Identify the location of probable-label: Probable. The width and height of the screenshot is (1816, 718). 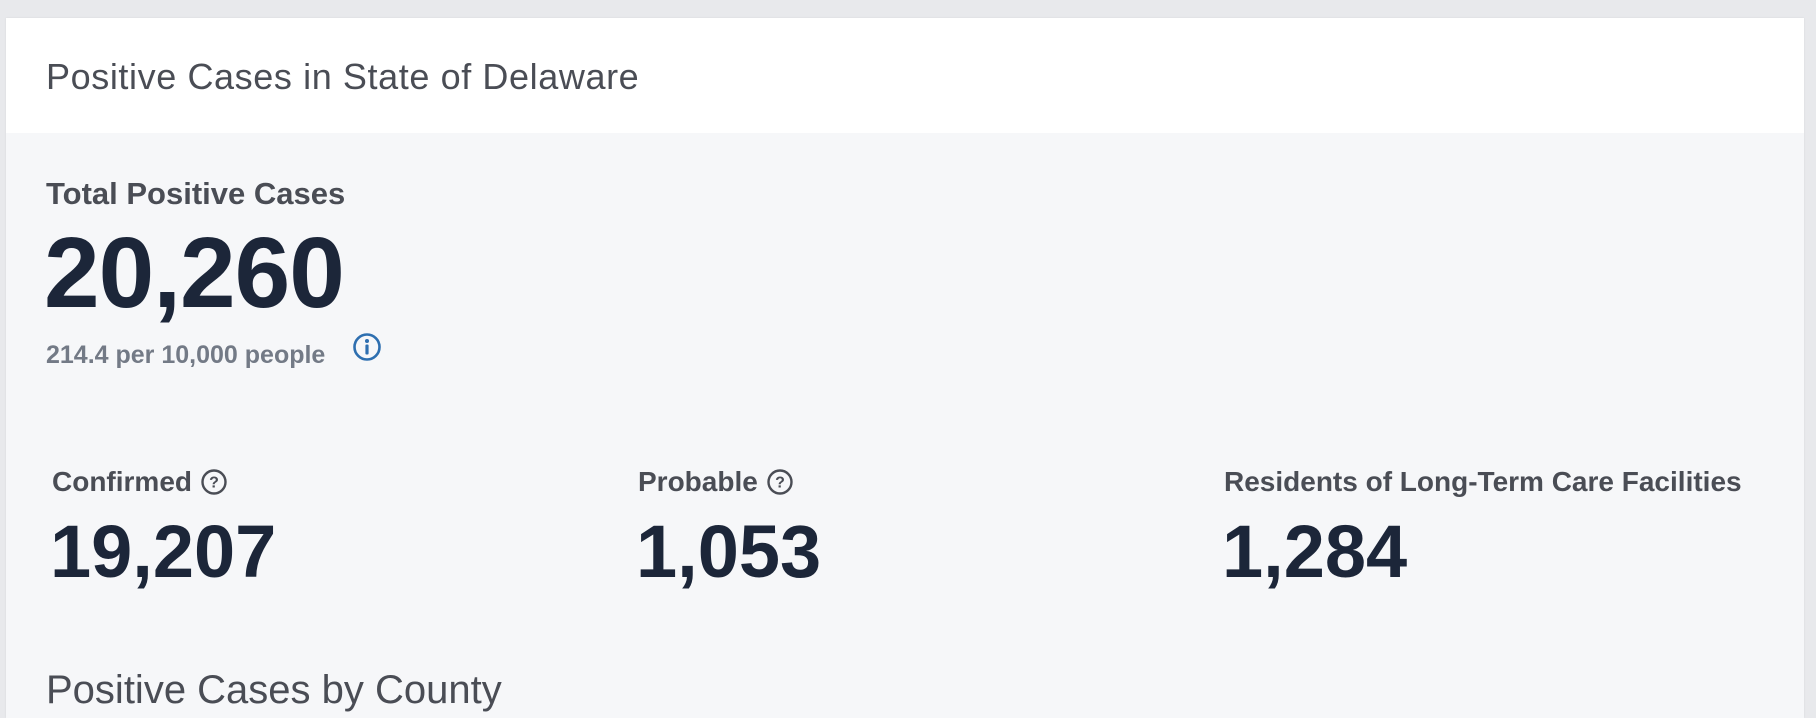
(698, 481).